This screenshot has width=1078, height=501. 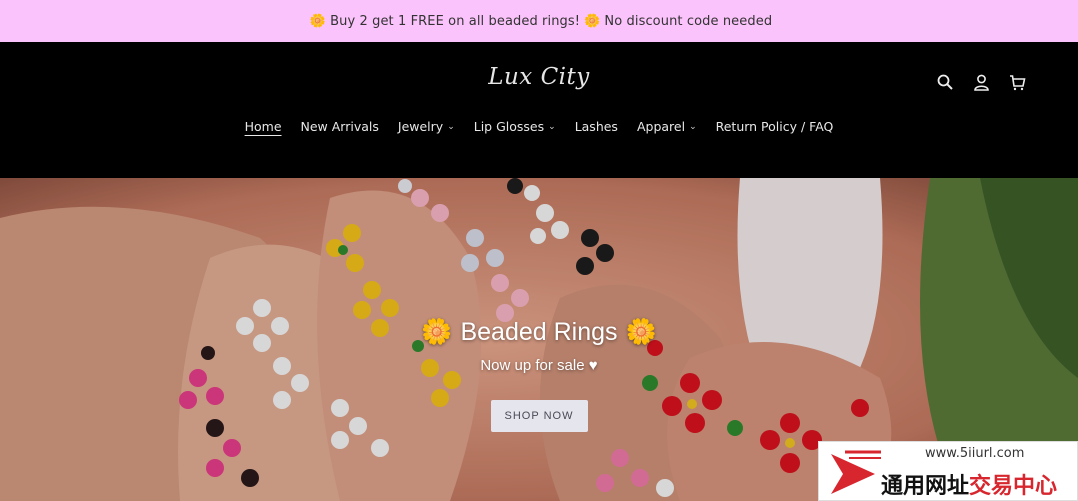 I want to click on watermark-title: 通用网址交易中心, so click(x=969, y=484).